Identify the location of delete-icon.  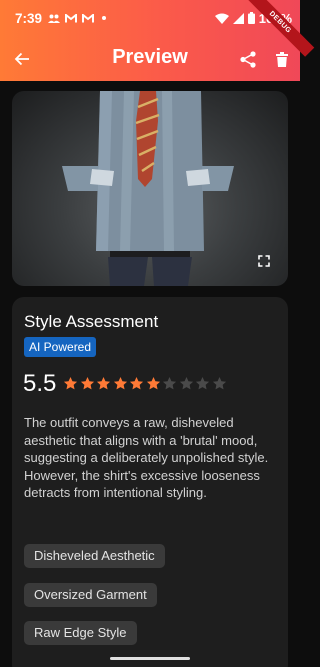
(282, 59).